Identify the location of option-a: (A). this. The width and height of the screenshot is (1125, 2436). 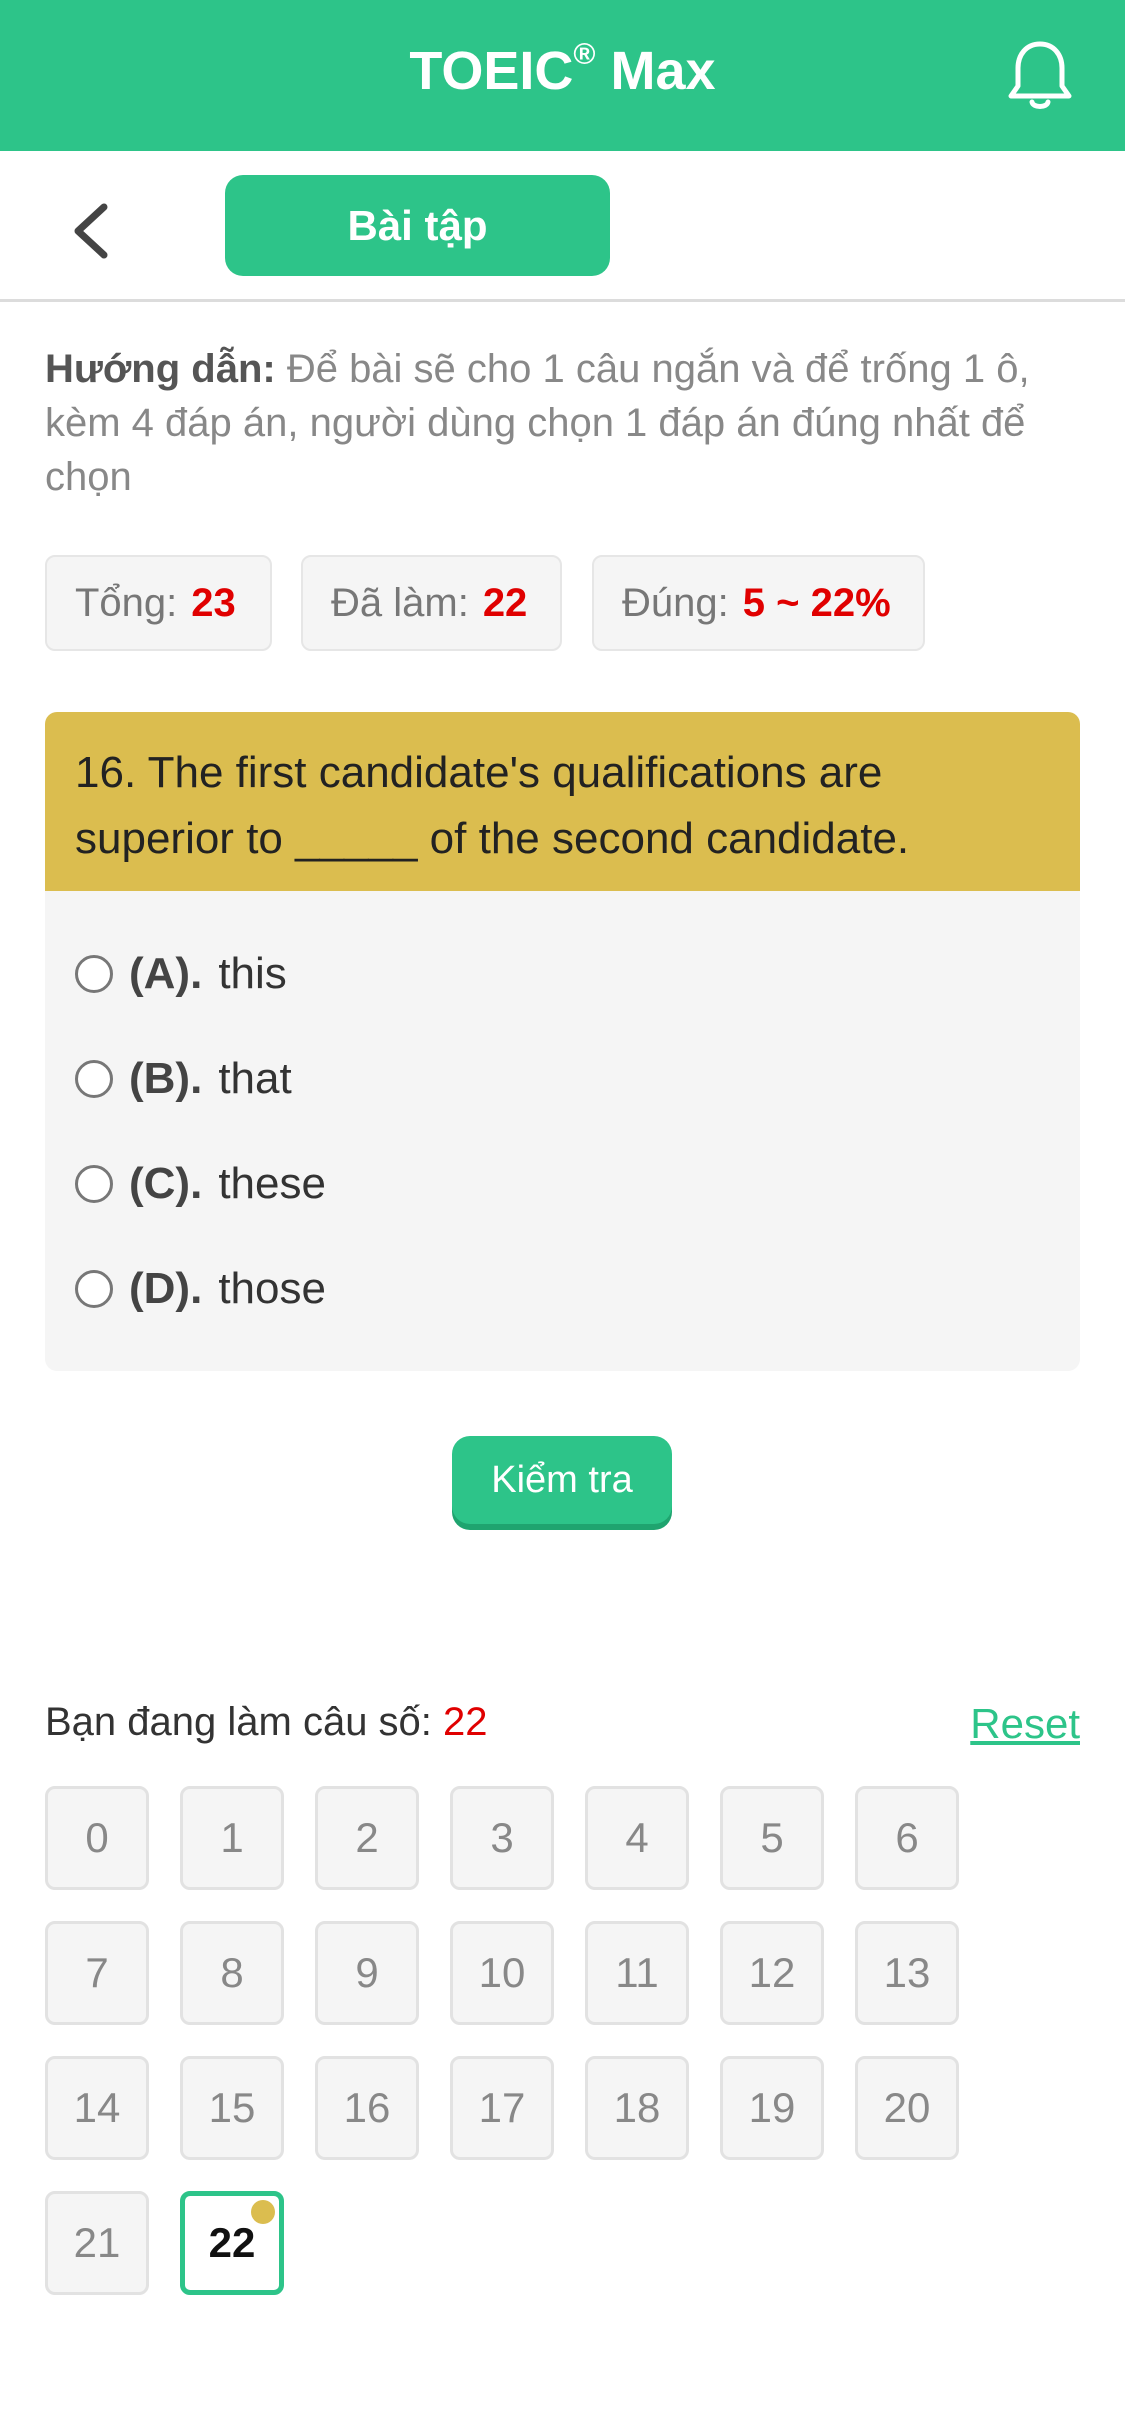
(181, 974).